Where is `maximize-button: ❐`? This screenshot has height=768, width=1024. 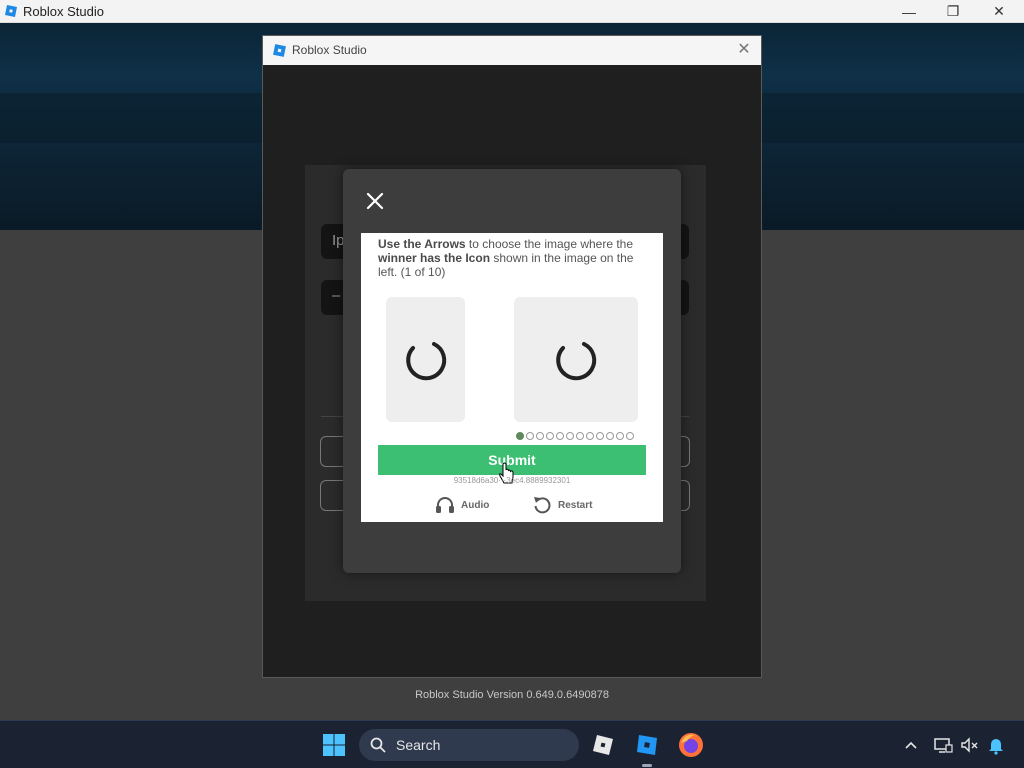
maximize-button: ❐ is located at coordinates (953, 11).